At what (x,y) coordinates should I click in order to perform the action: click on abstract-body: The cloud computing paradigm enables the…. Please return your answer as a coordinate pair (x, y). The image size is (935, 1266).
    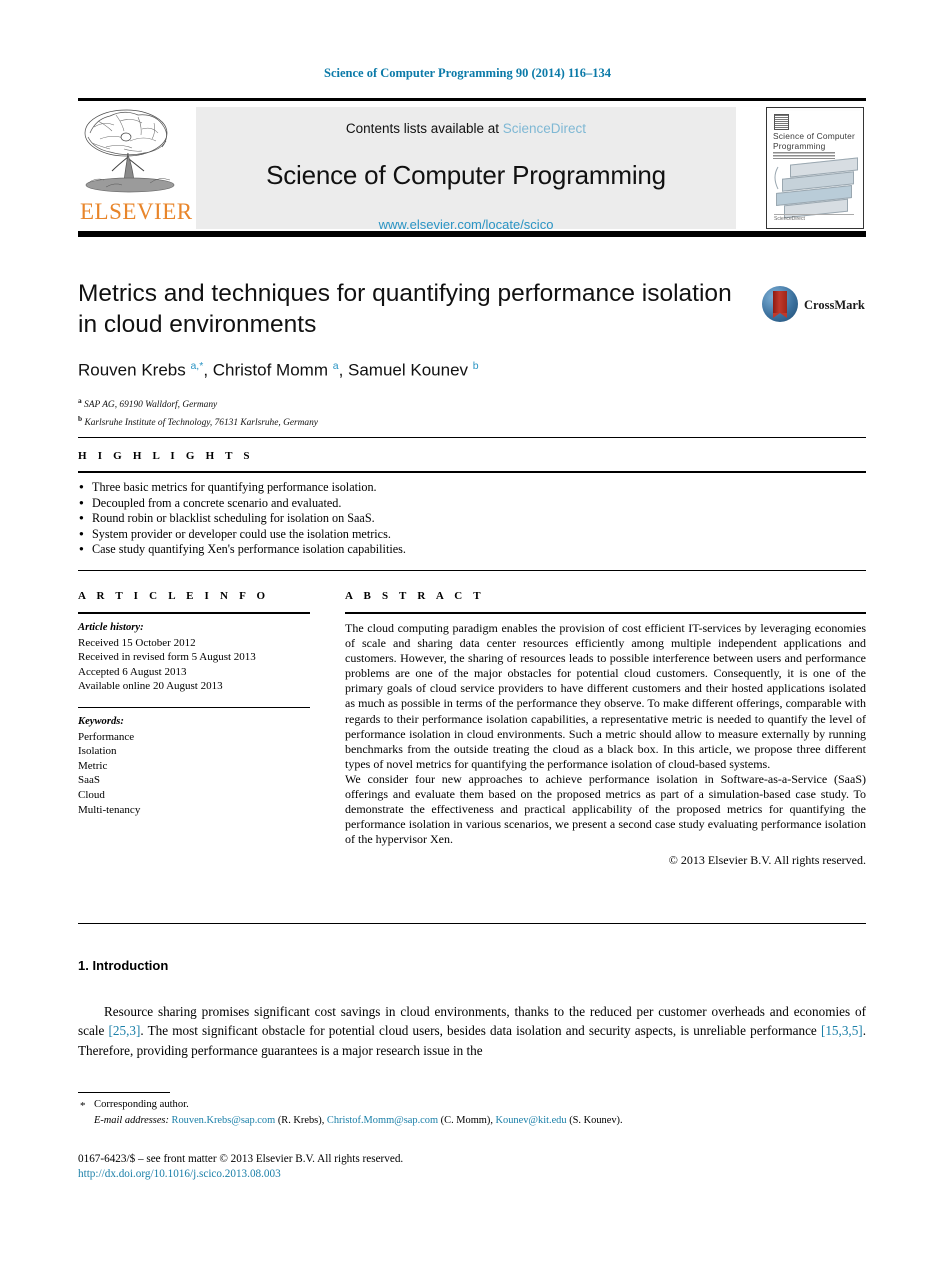
    Looking at the image, I should click on (605, 734).